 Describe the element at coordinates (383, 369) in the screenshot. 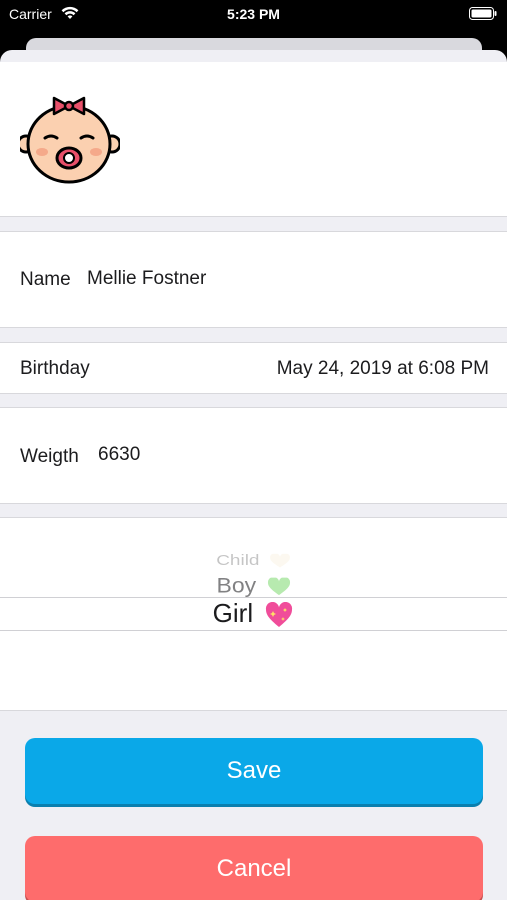

I see `birthday-value: May 24, 2019 at 6:08 PM` at that location.